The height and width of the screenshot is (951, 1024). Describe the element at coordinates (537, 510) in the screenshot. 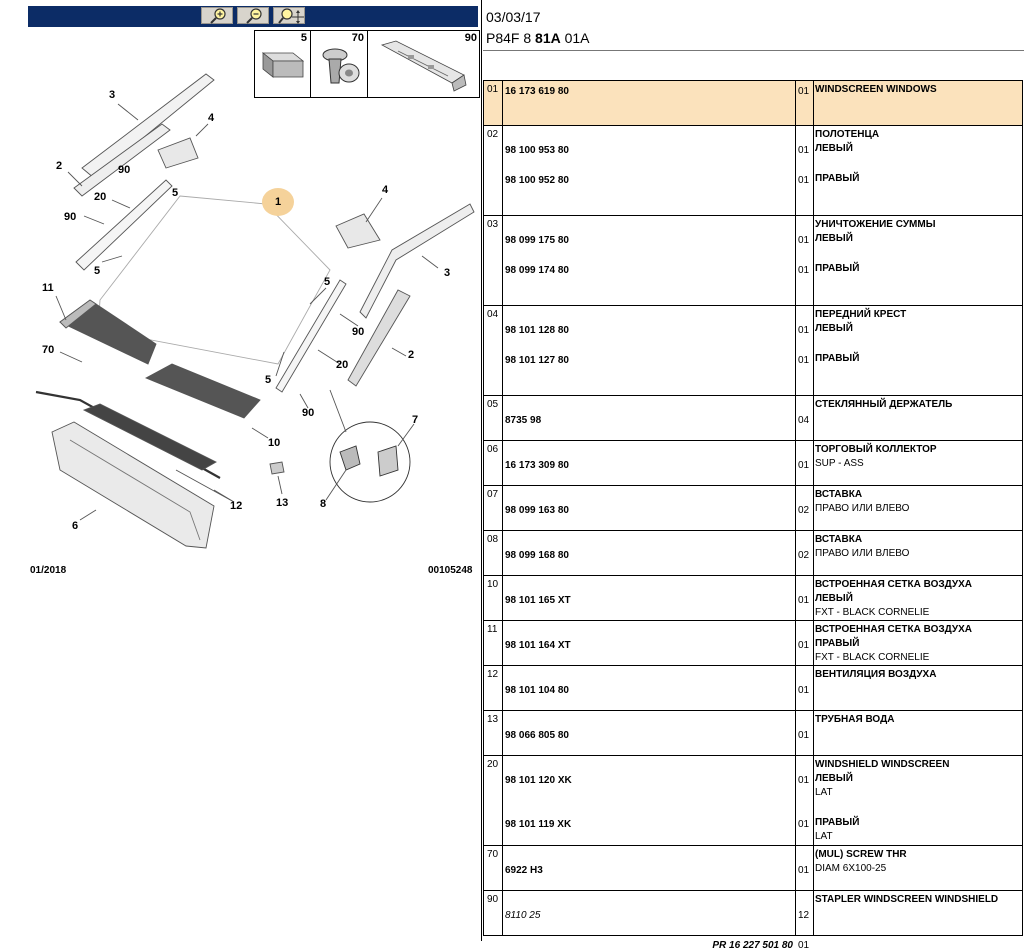

I see `part-number: 98 099 163 80` at that location.